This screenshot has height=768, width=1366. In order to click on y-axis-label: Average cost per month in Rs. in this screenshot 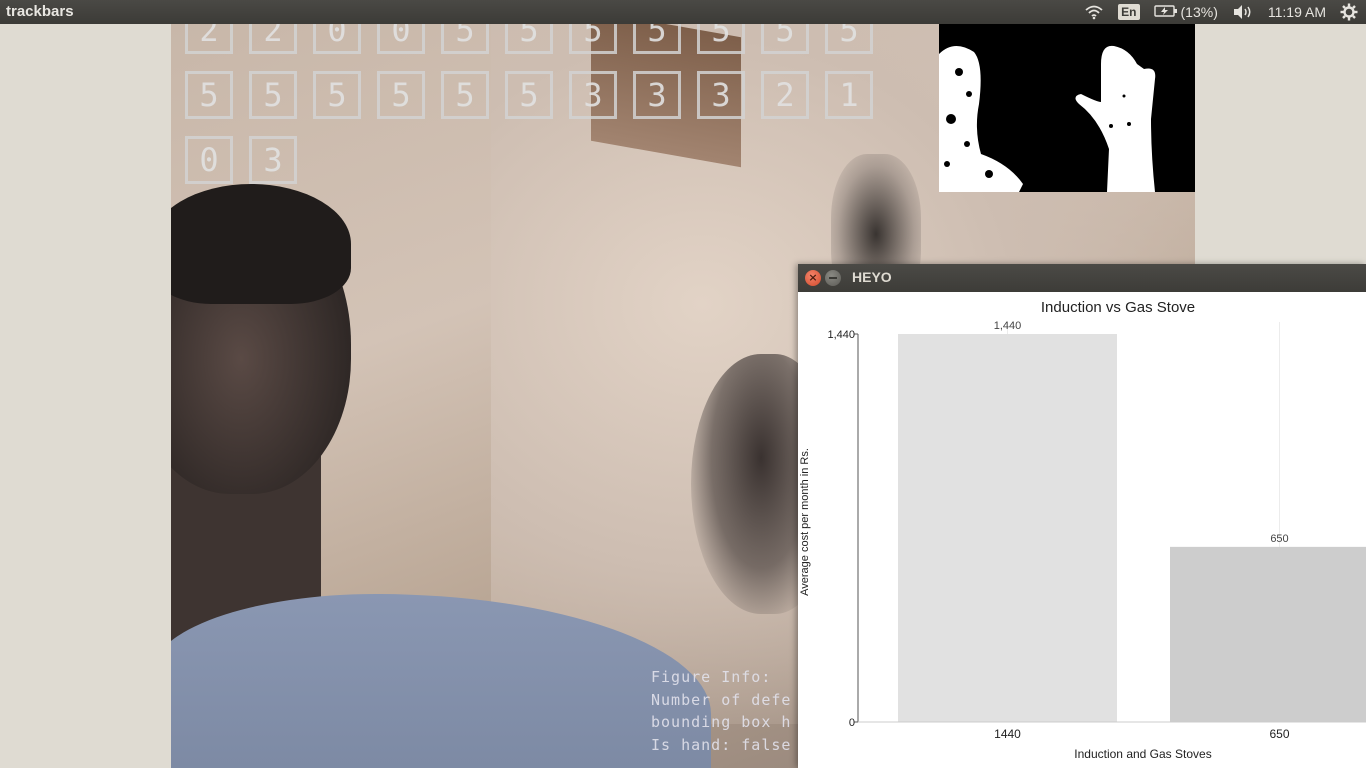, I will do `click(805, 522)`.